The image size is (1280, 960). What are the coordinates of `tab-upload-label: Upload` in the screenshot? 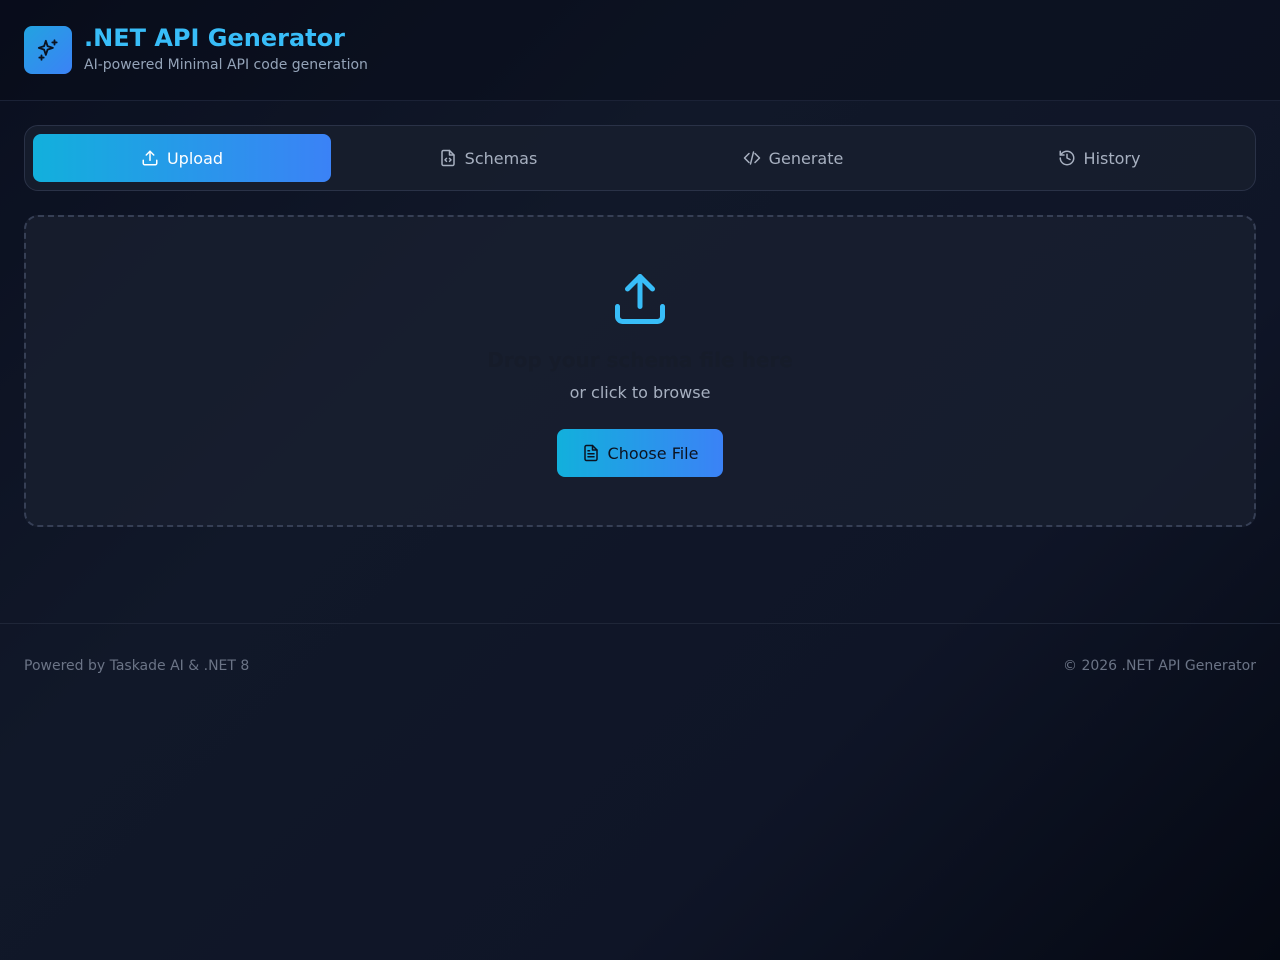 It's located at (195, 158).